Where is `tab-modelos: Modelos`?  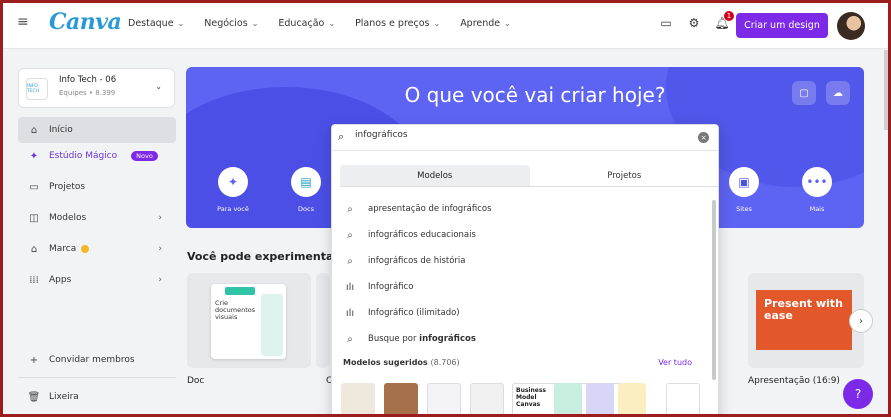 tab-modelos: Modelos is located at coordinates (435, 176).